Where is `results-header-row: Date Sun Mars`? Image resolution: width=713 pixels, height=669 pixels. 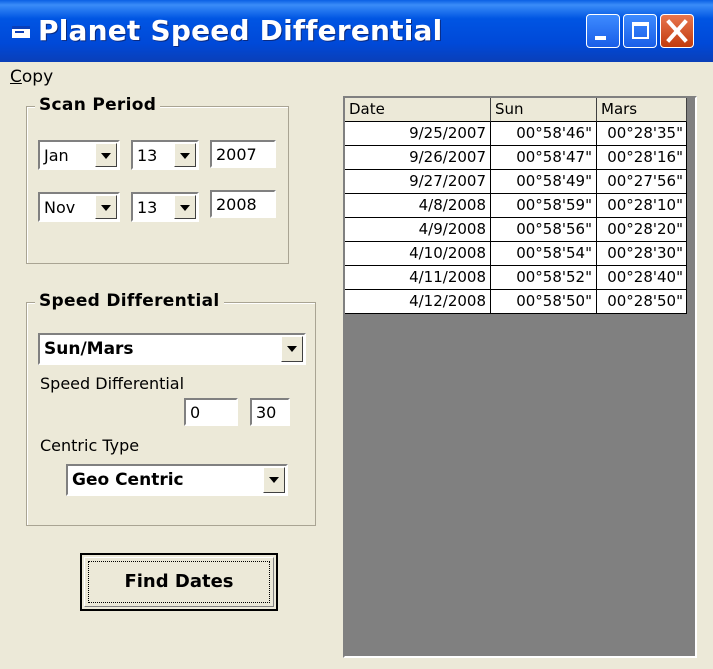
results-header-row: Date Sun Mars is located at coordinates (516, 110).